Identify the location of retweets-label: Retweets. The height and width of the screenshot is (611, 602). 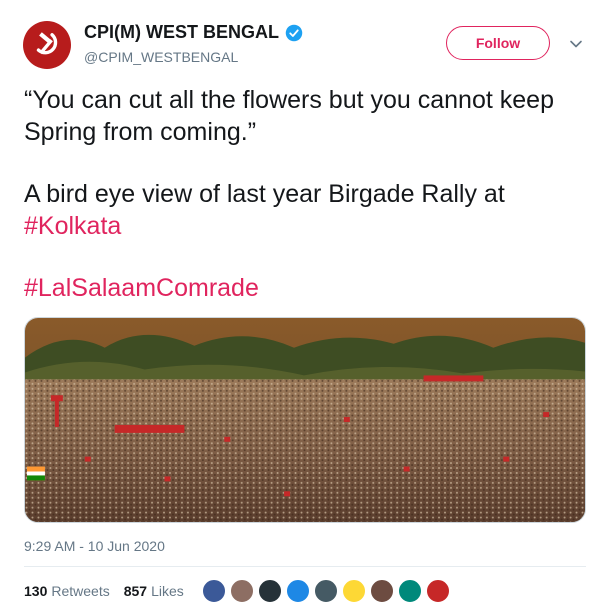
(80, 591).